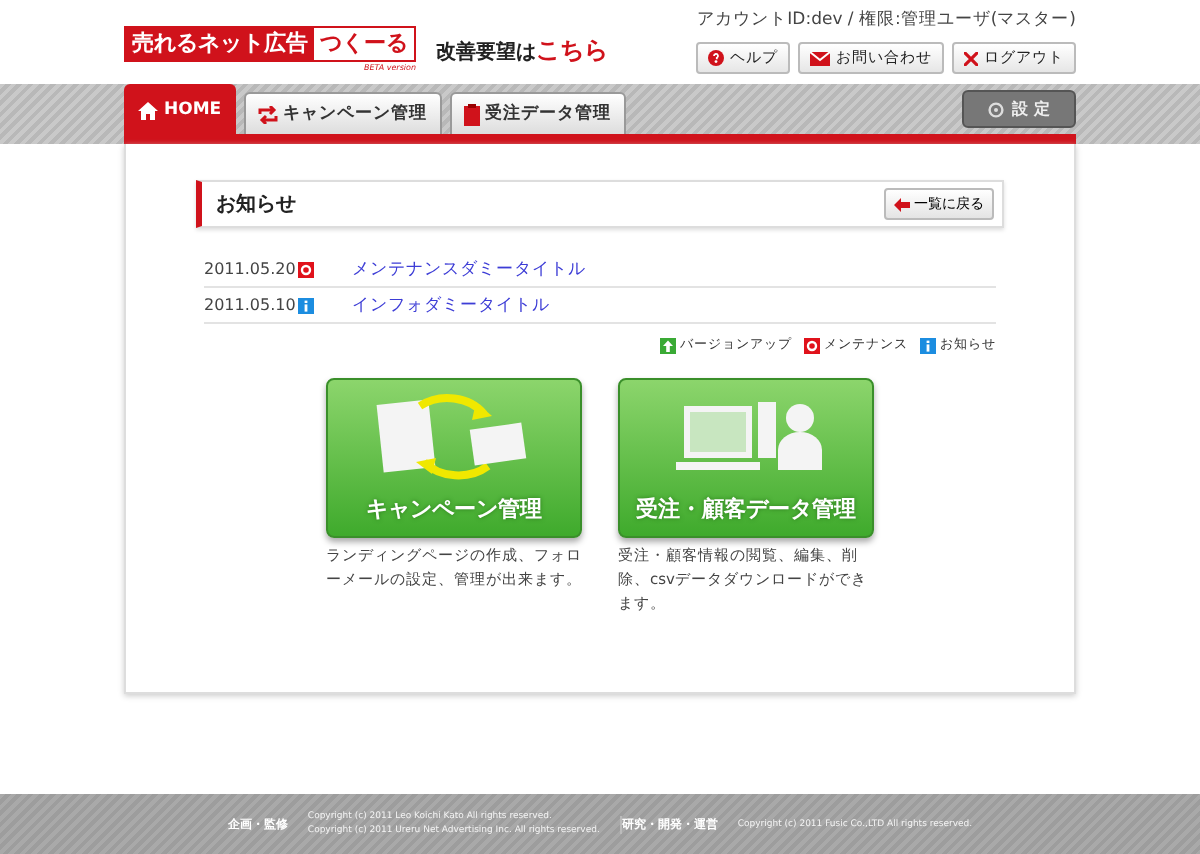 This screenshot has width=1200, height=854. What do you see at coordinates (267, 114) in the screenshot?
I see `refresh-icon` at bounding box center [267, 114].